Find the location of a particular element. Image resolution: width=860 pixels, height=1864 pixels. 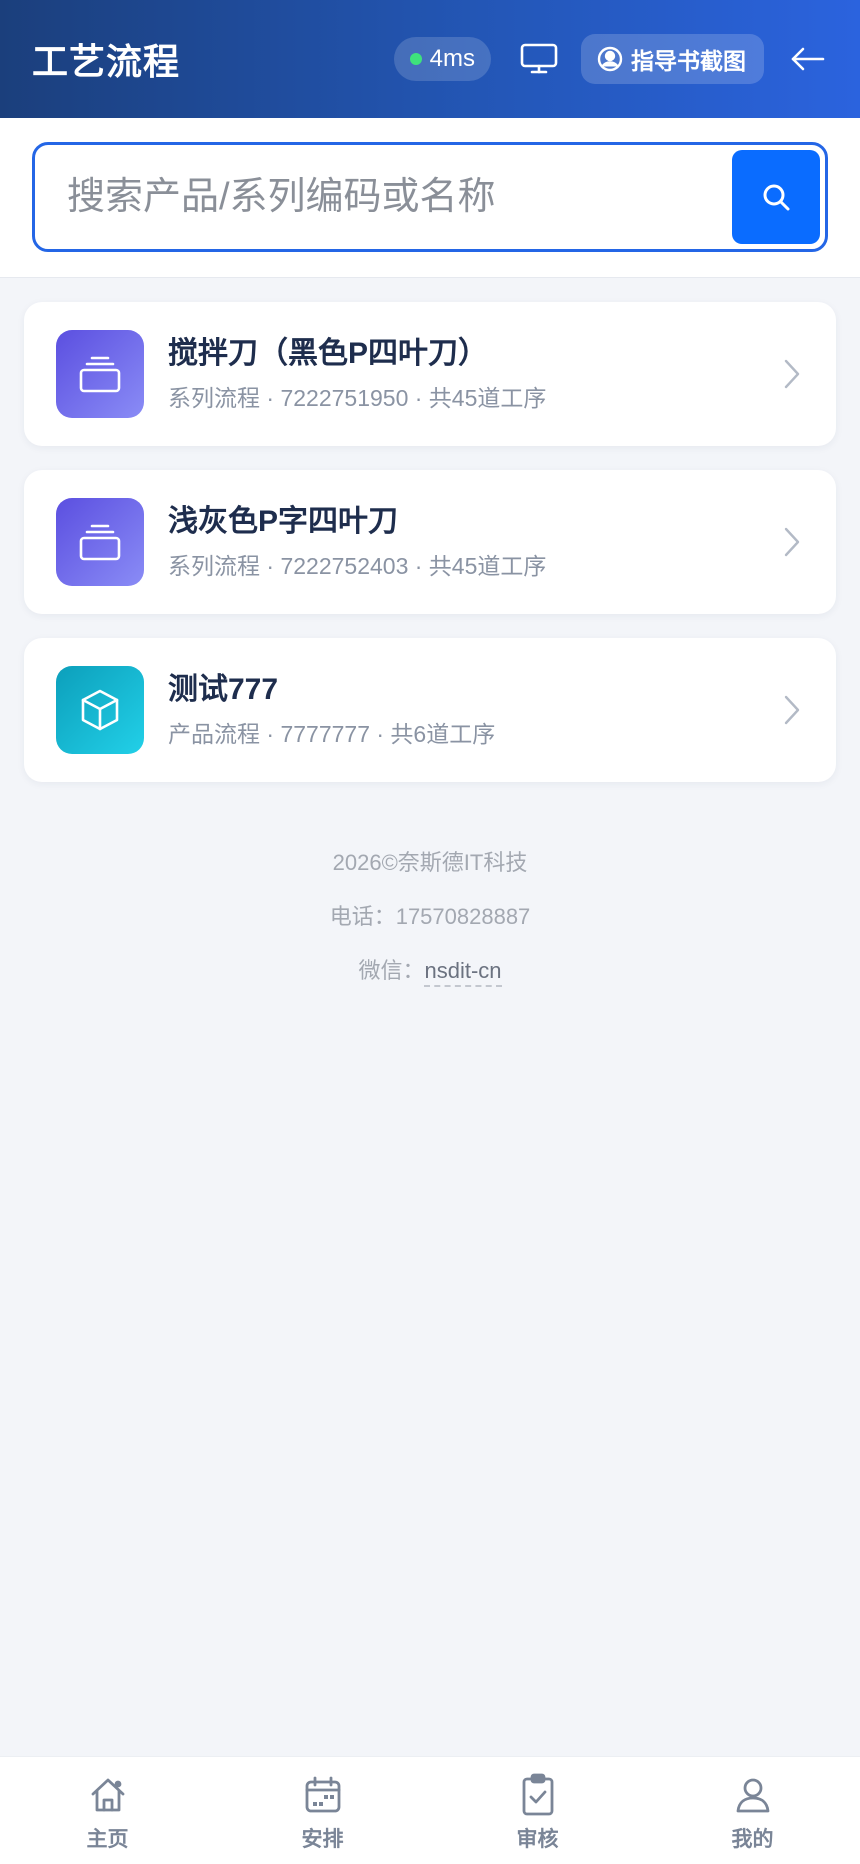

nav-label-home: 主页 is located at coordinates (107, 1839).